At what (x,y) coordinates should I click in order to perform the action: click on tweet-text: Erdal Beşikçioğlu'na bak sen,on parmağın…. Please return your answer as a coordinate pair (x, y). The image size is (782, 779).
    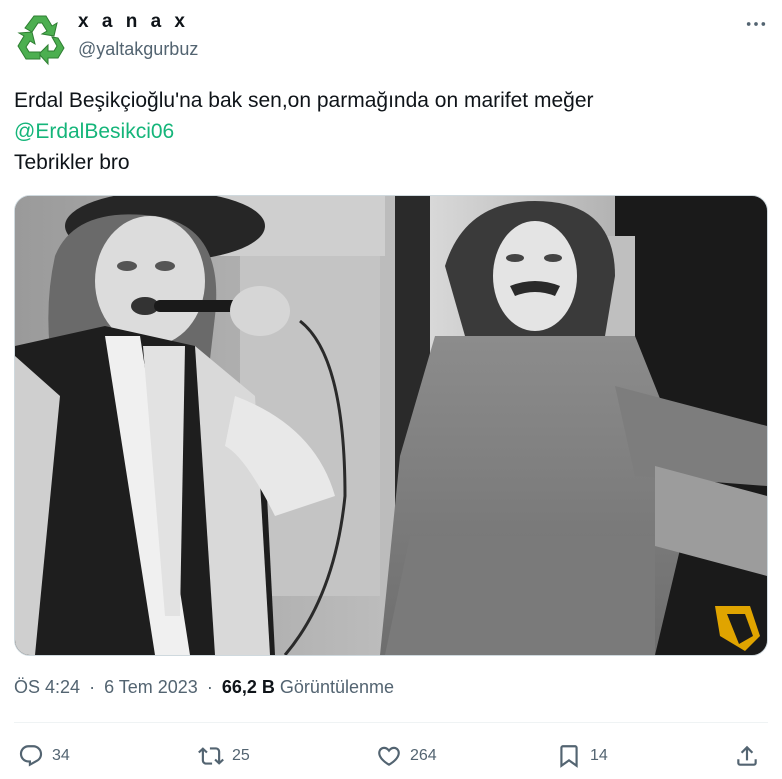
    Looking at the image, I should click on (384, 131).